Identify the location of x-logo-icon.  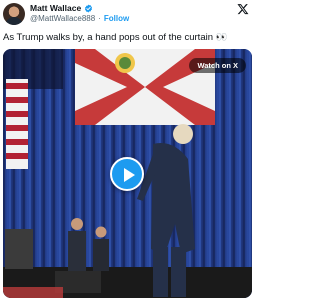
(243, 9).